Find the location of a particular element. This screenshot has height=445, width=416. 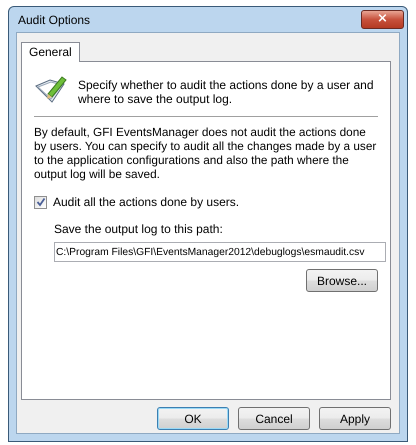

instruction-text: Specify whether to audit the actions done by a user and where to save the output log. is located at coordinates (226, 91).